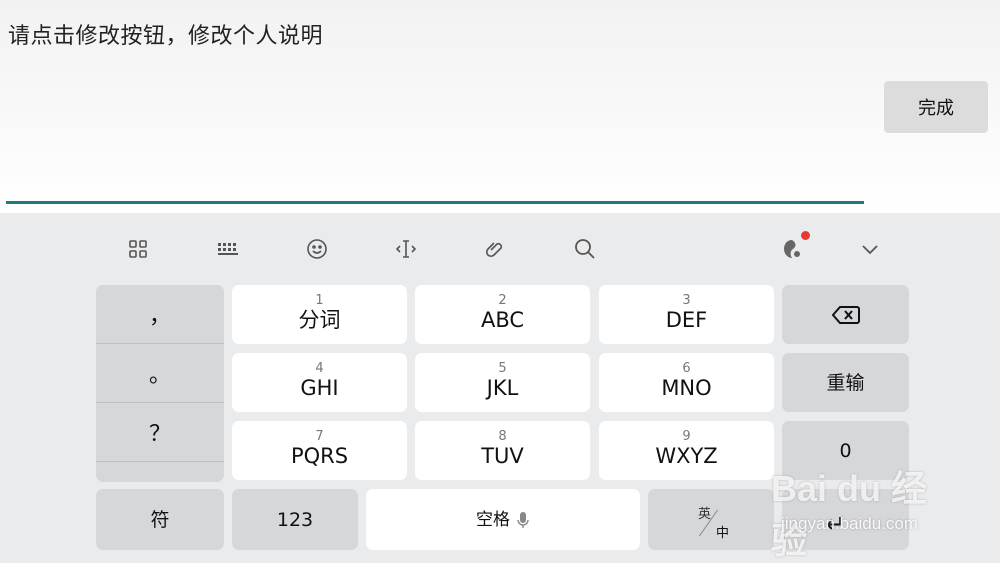  I want to click on backspace-icon, so click(845, 314).